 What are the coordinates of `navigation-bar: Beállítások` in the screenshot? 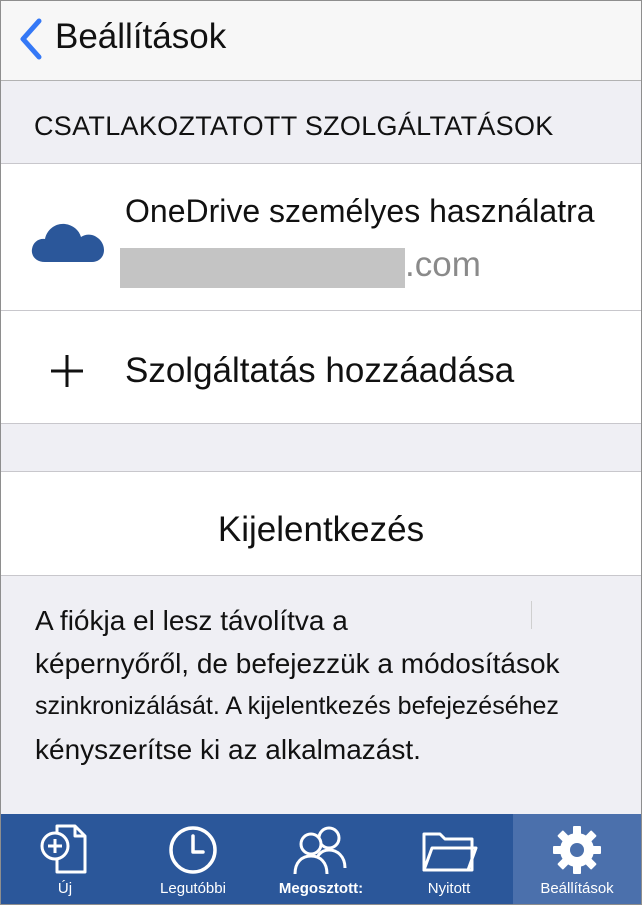 It's located at (321, 41).